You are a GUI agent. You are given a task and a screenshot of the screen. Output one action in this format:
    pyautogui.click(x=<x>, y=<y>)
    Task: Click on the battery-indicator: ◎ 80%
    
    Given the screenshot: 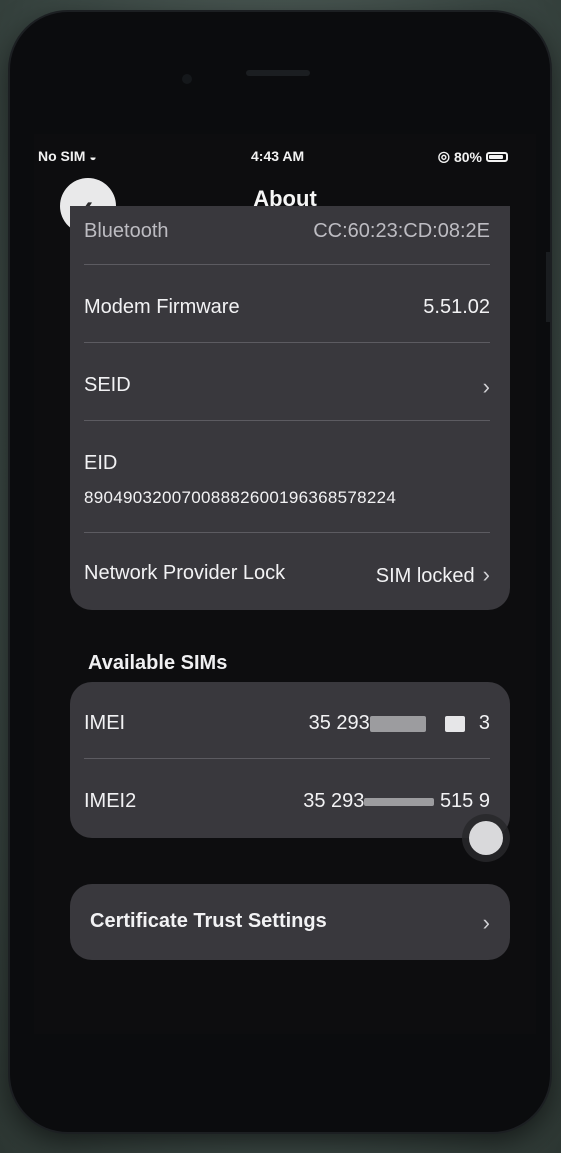 What is the action you would take?
    pyautogui.click(x=473, y=156)
    